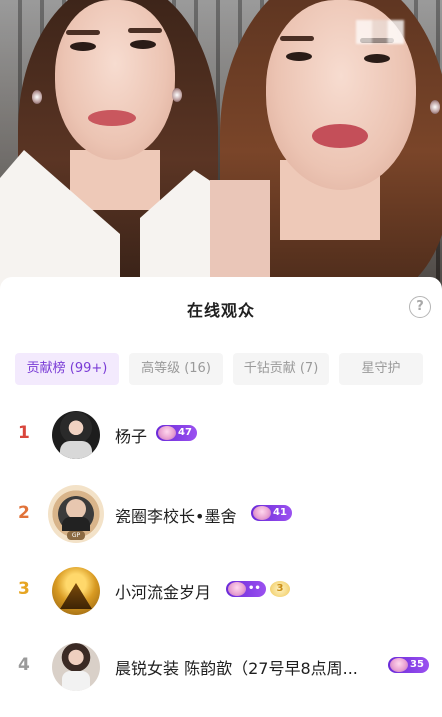  What do you see at coordinates (221, 591) in the screenshot?
I see `list-item: 3 小河流金岁月 •• 3` at bounding box center [221, 591].